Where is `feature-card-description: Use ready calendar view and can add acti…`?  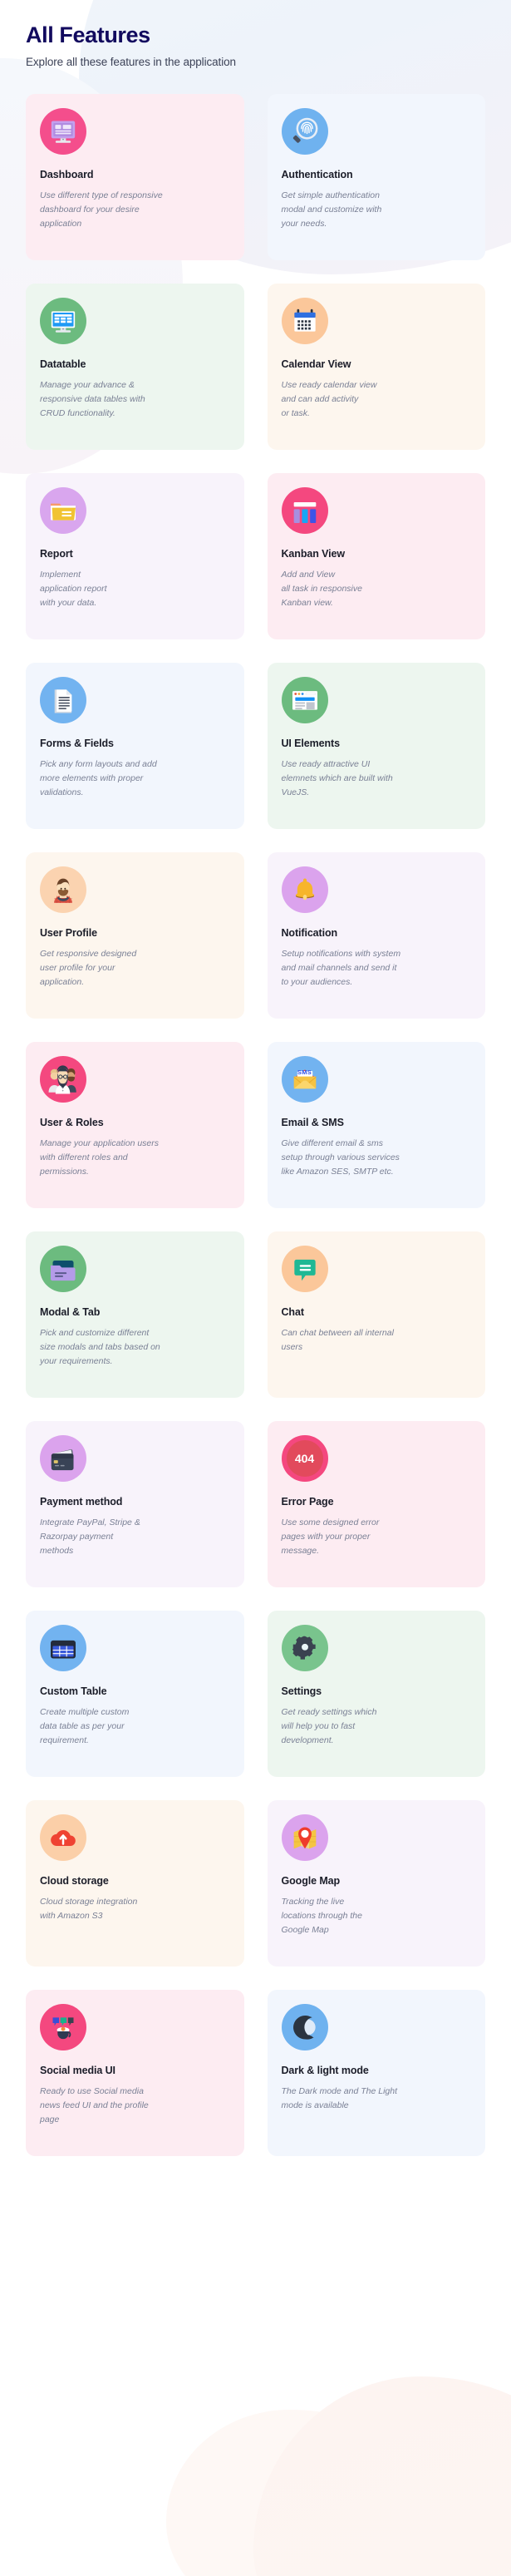 feature-card-description: Use ready calendar view and can add acti… is located at coordinates (329, 399).